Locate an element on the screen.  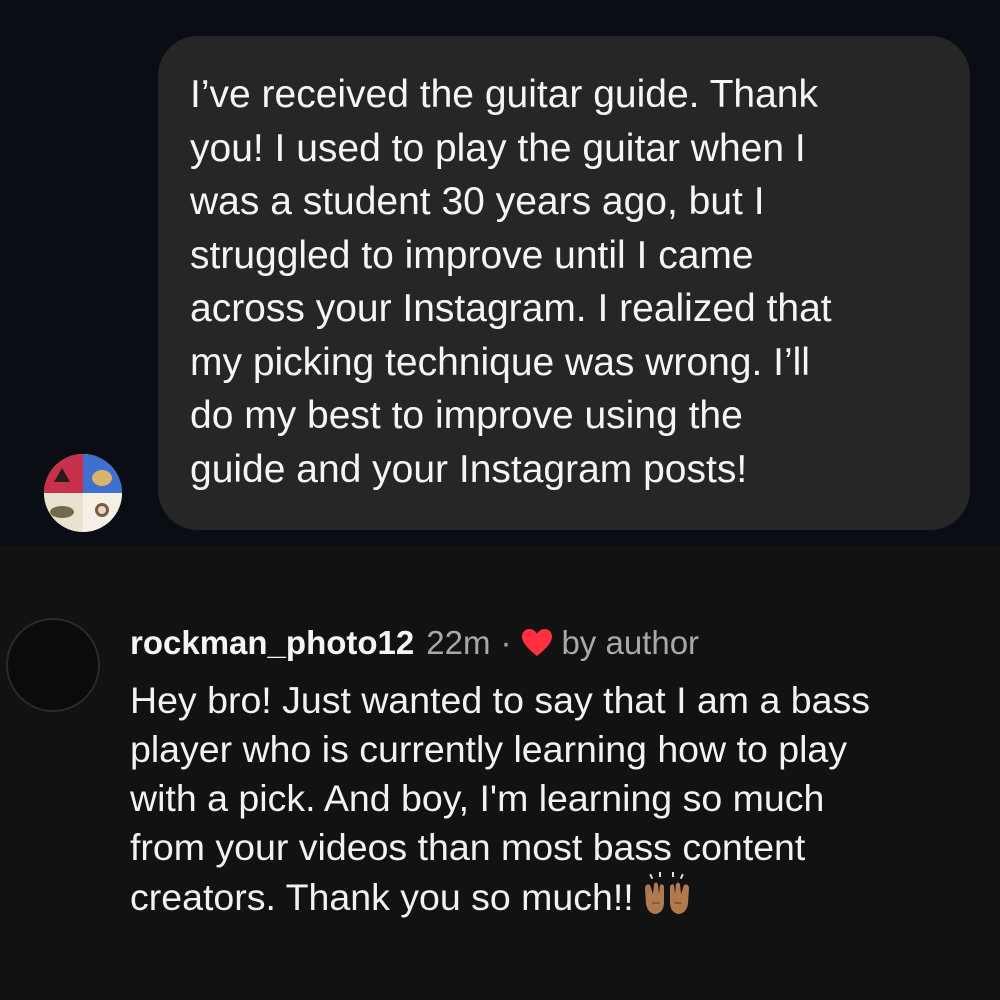
avatar-collage-icon is located at coordinates (83, 493).